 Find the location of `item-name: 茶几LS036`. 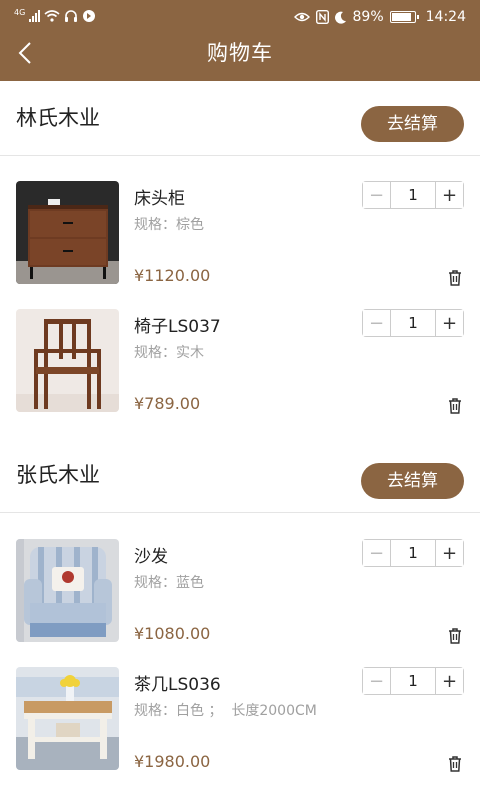

item-name: 茶几LS036 is located at coordinates (177, 685).